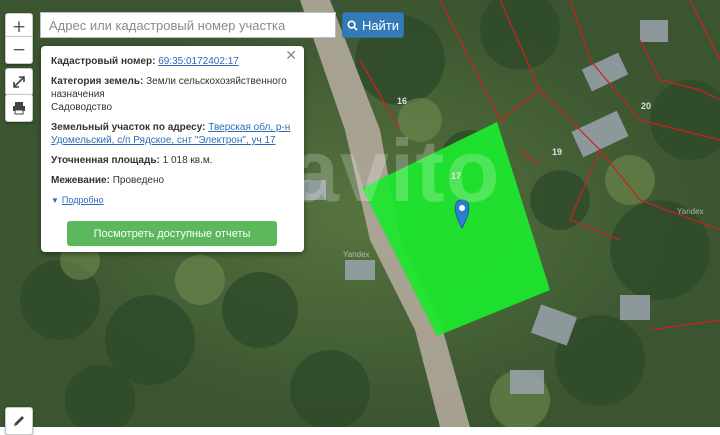 The image size is (720, 435). Describe the element at coordinates (395, 170) in the screenshot. I see `watermark: avito` at that location.